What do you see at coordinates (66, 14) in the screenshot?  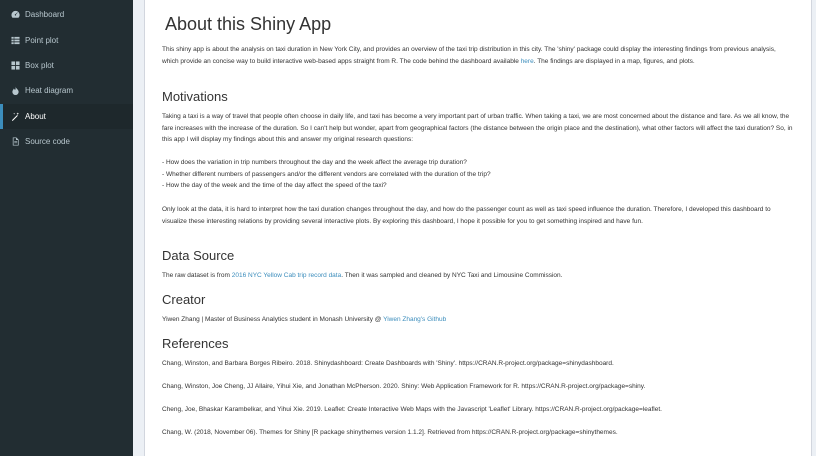 I see `sidebar-item-dashboard: Dashboard` at bounding box center [66, 14].